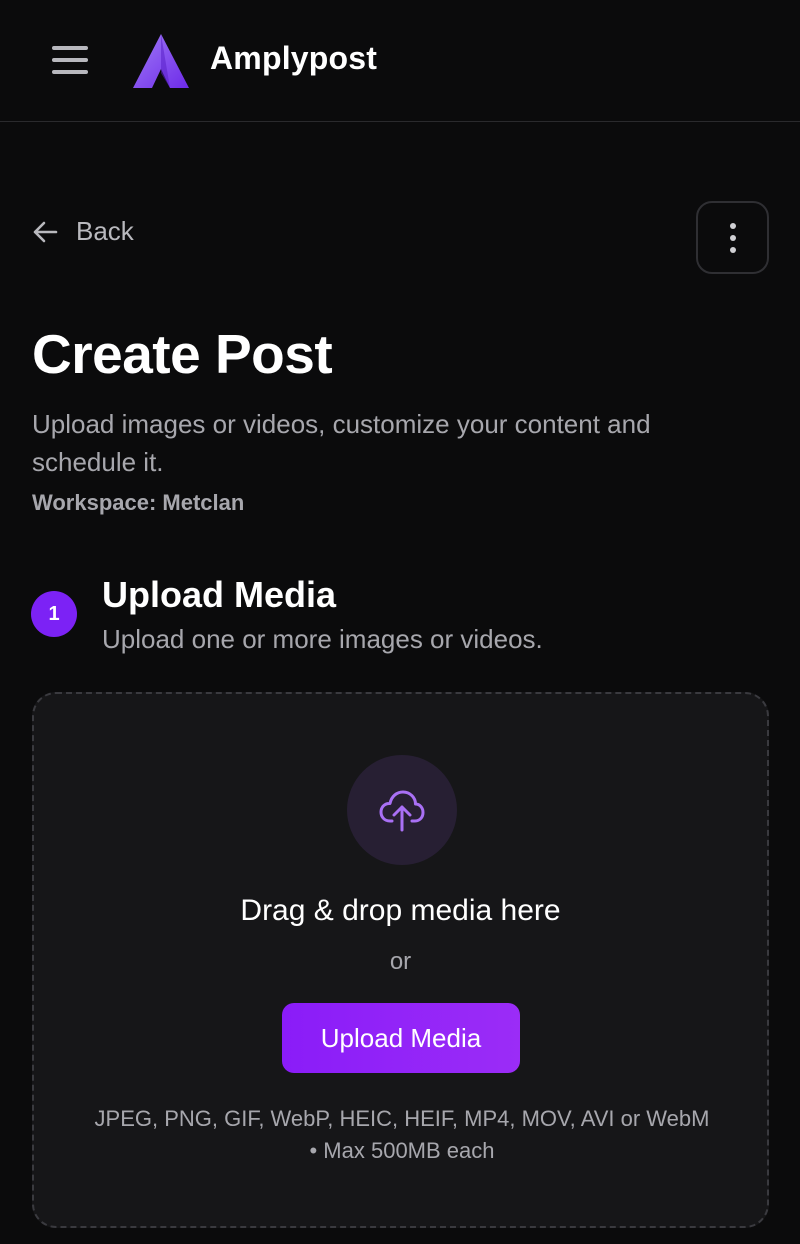 The height and width of the screenshot is (1244, 800). I want to click on cloud-upload-icon, so click(402, 811).